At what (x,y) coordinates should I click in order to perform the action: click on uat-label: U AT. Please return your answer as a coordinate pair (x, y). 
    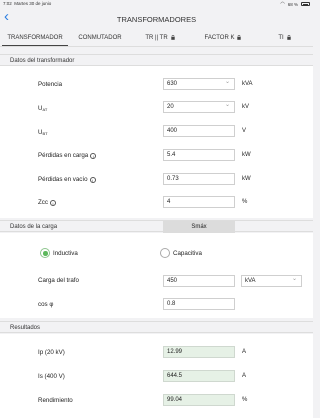
    Looking at the image, I should click on (43, 108).